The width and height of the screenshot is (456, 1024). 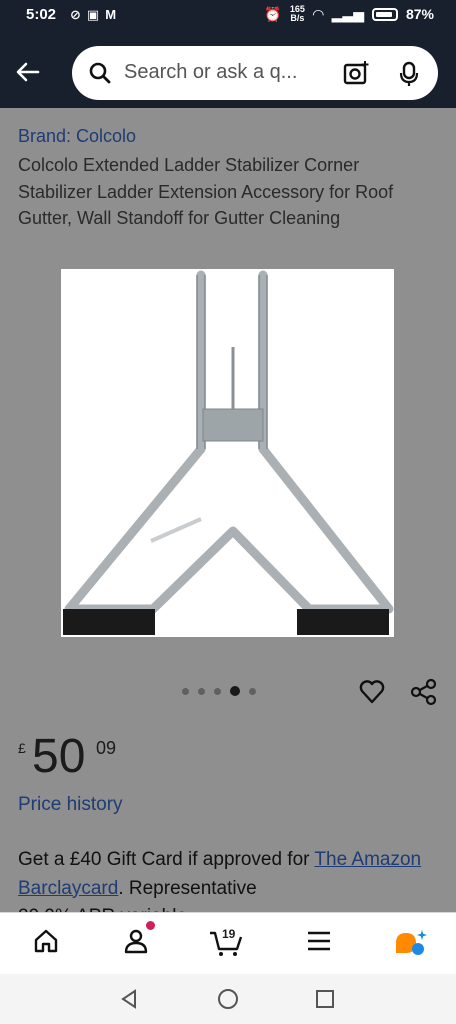 I want to click on signal-icon: ▂▃▅, so click(x=347, y=13).